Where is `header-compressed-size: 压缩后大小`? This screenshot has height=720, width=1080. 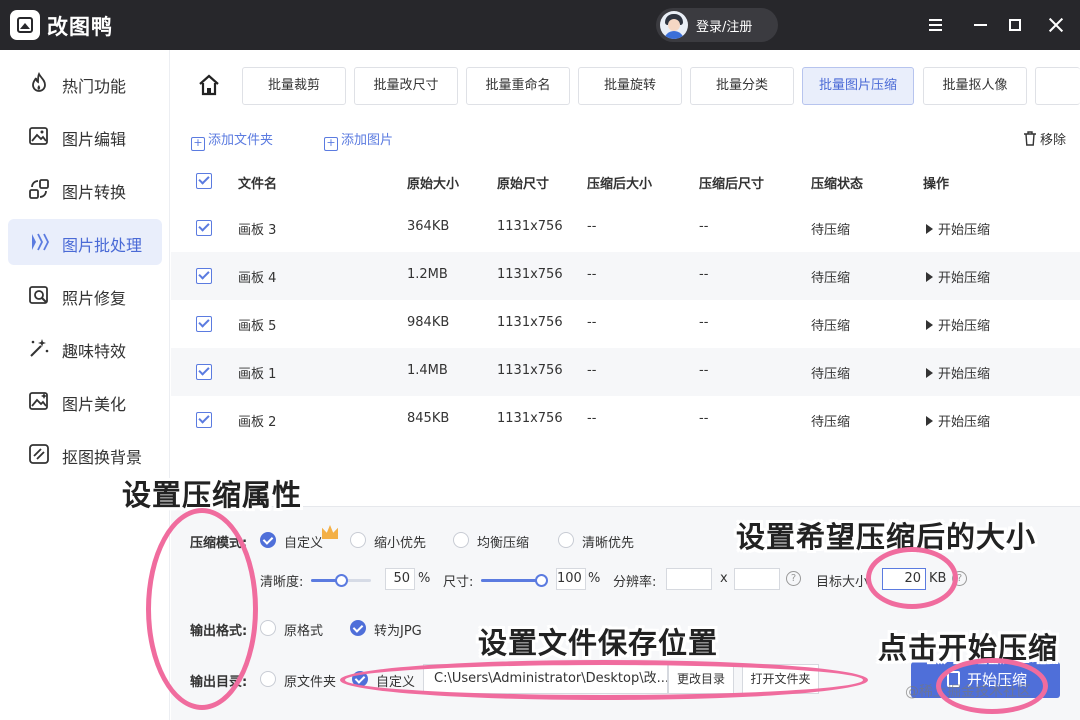 header-compressed-size: 压缩后大小 is located at coordinates (620, 184).